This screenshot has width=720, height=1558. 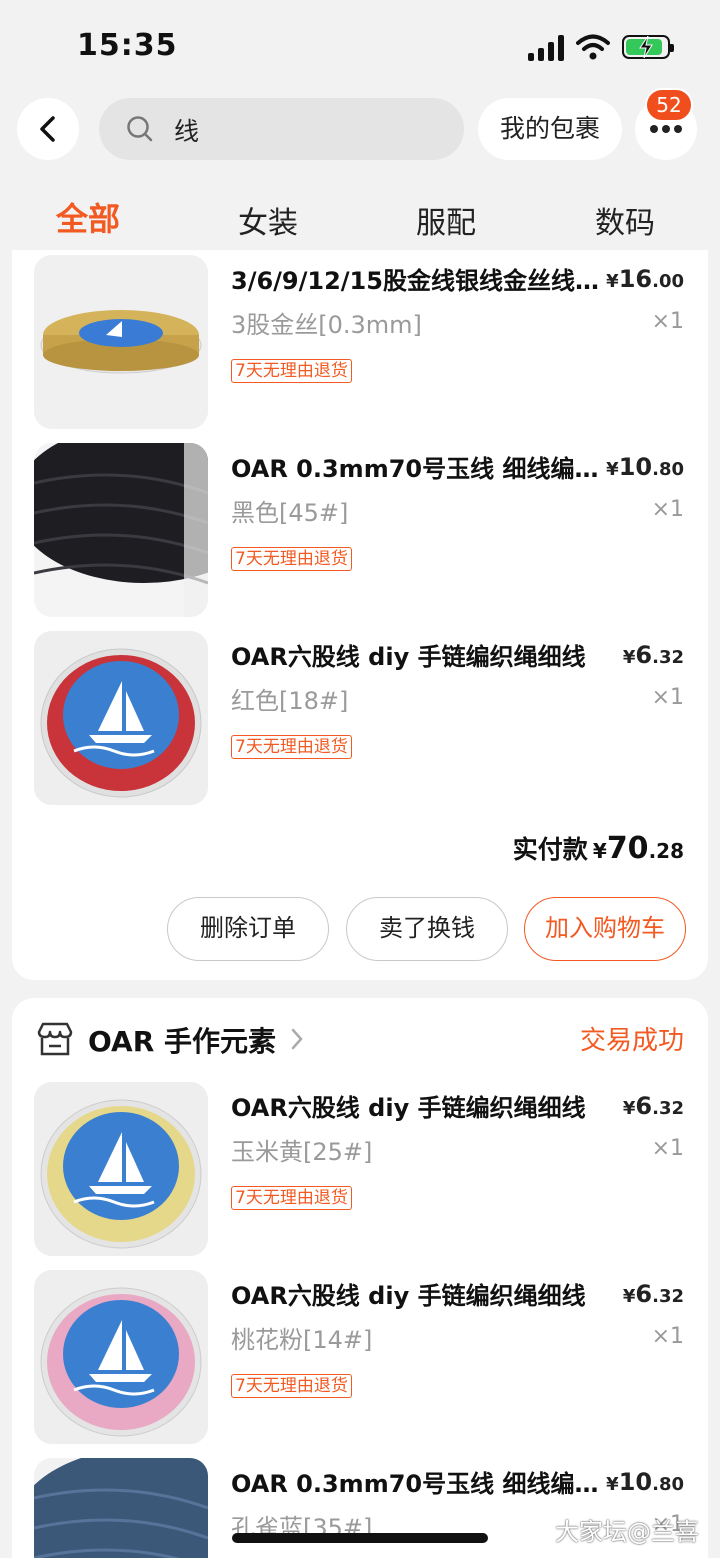 What do you see at coordinates (302, 1152) in the screenshot?
I see `product-spec: 玉米黄[25#]` at bounding box center [302, 1152].